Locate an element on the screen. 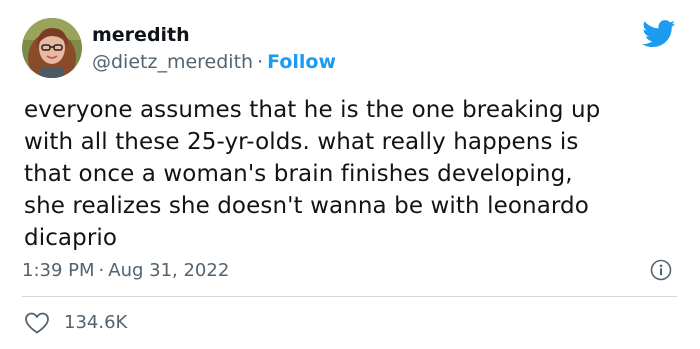 The height and width of the screenshot is (349, 700). avatar is located at coordinates (52, 48).